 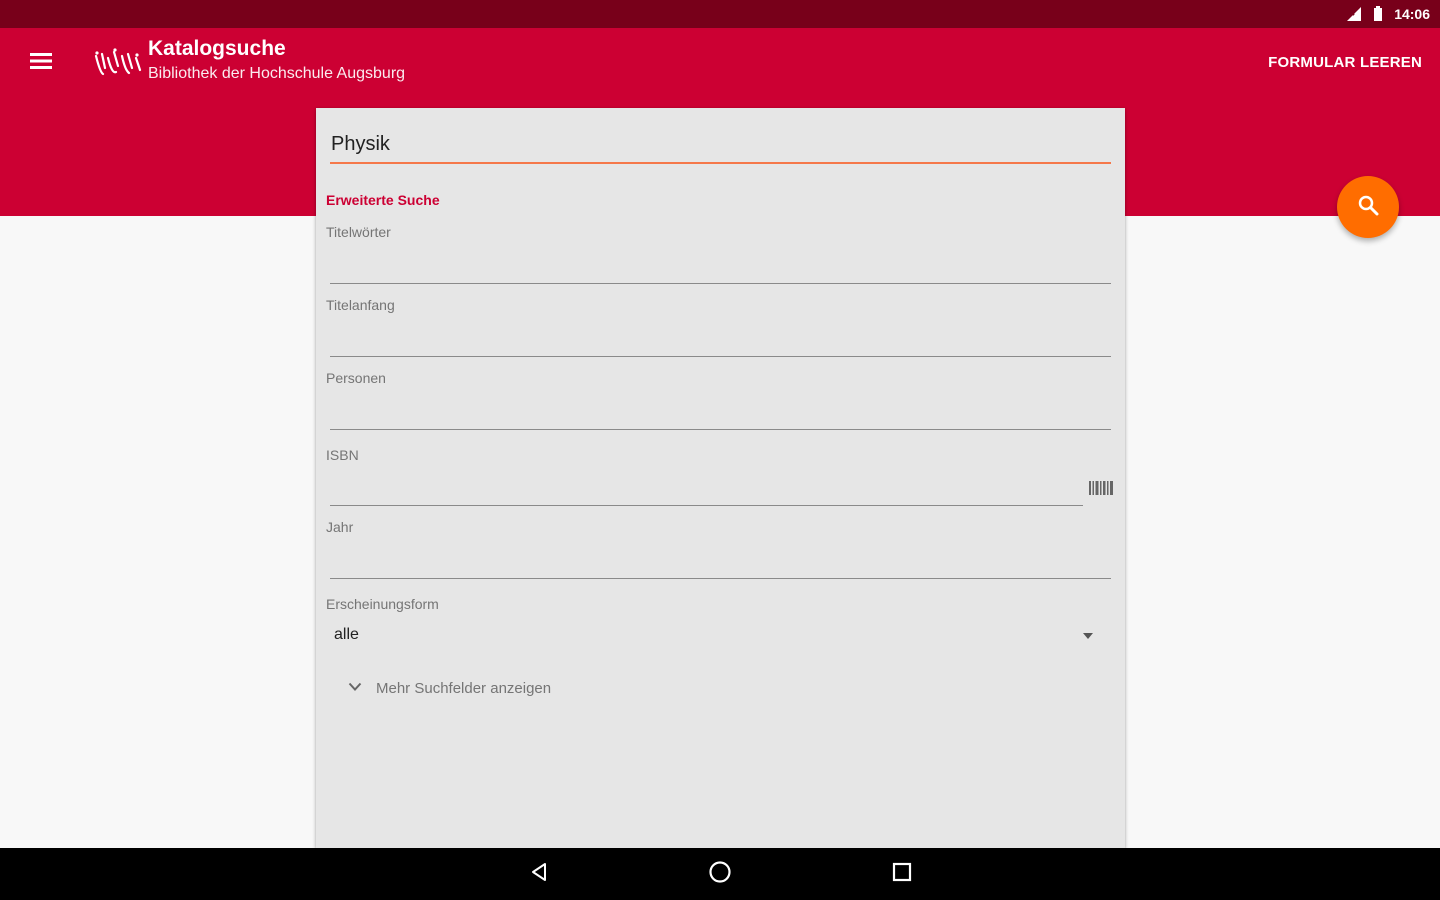 I want to click on signal-icon, so click(x=1354, y=14).